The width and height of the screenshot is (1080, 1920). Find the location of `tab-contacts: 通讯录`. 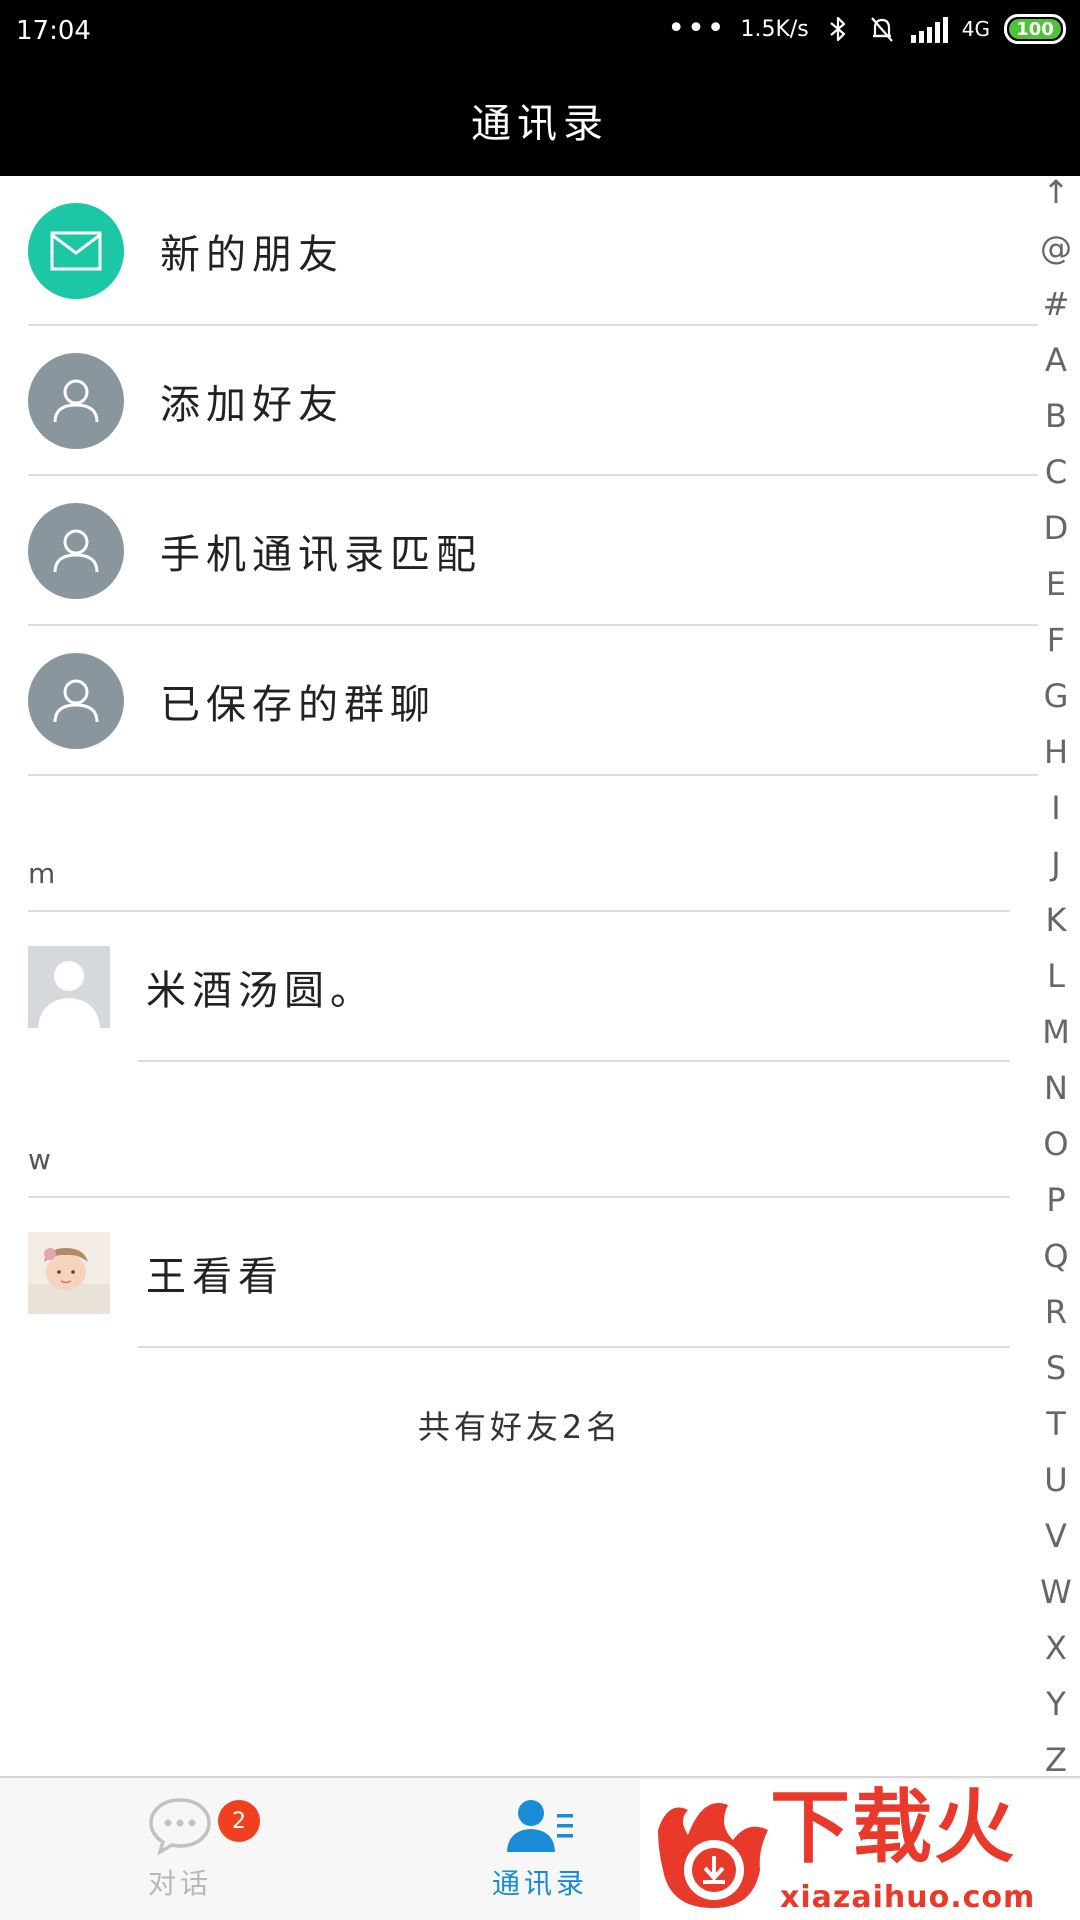

tab-contacts: 通讯录 is located at coordinates (540, 1849).